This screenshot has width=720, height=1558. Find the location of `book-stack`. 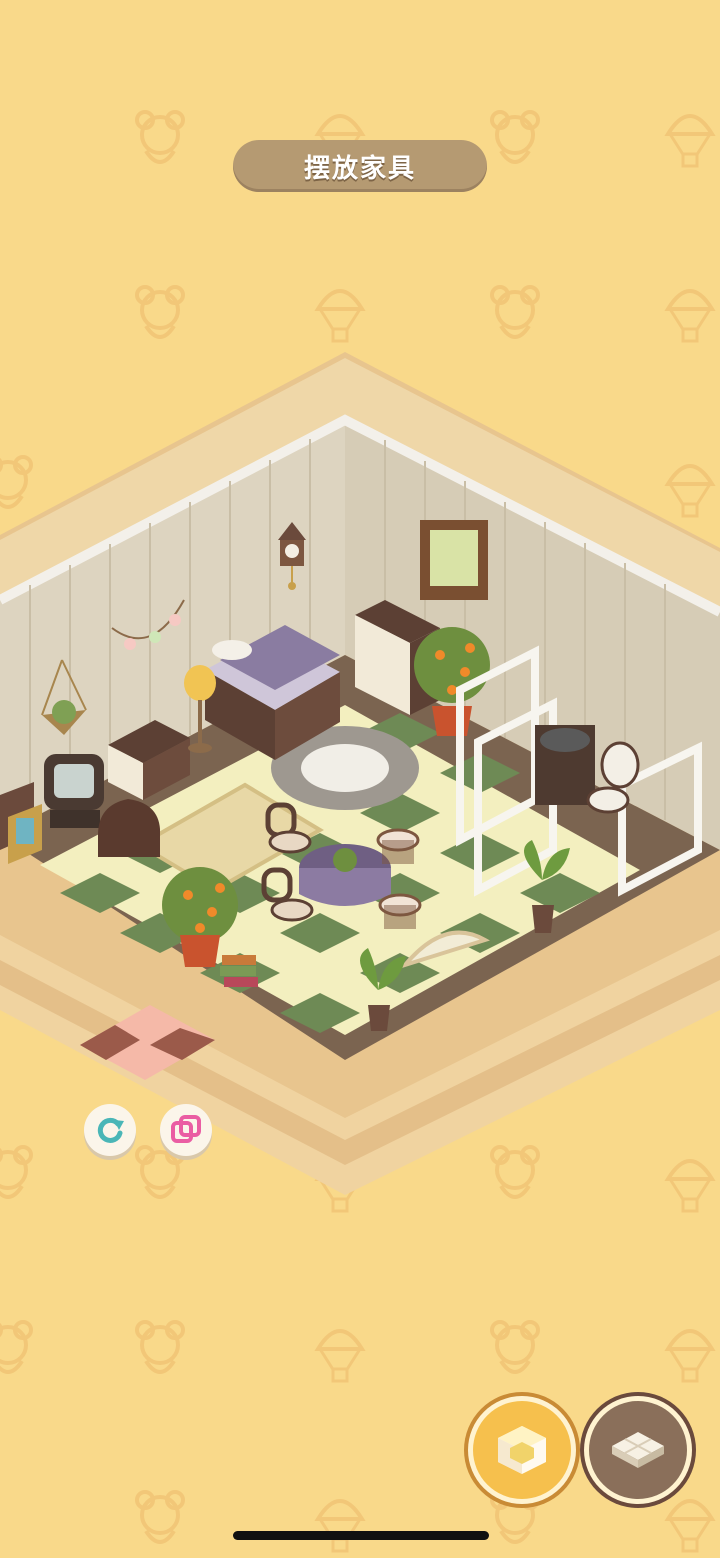

book-stack is located at coordinates (239, 971).